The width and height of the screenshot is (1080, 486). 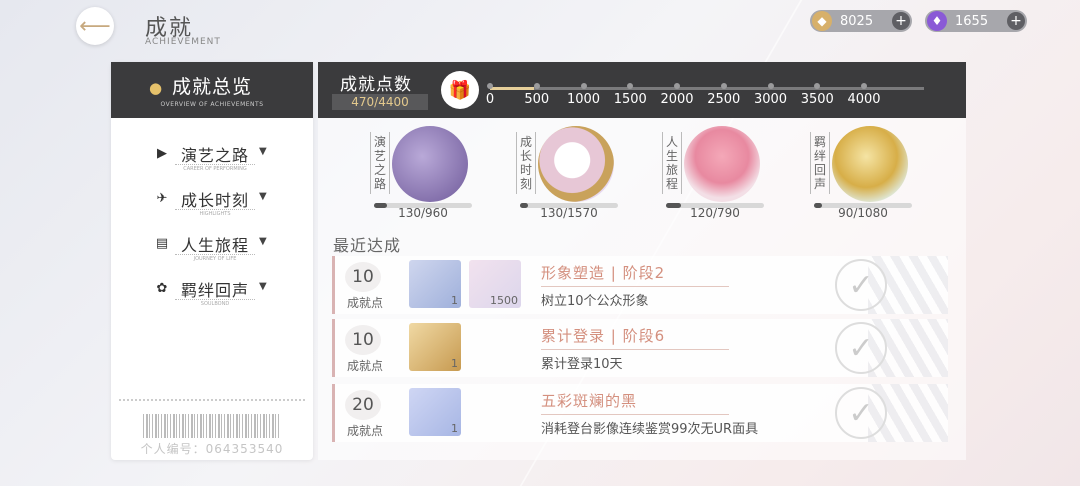 I want to click on purple-ring-item-icon: 1, so click(x=435, y=412).